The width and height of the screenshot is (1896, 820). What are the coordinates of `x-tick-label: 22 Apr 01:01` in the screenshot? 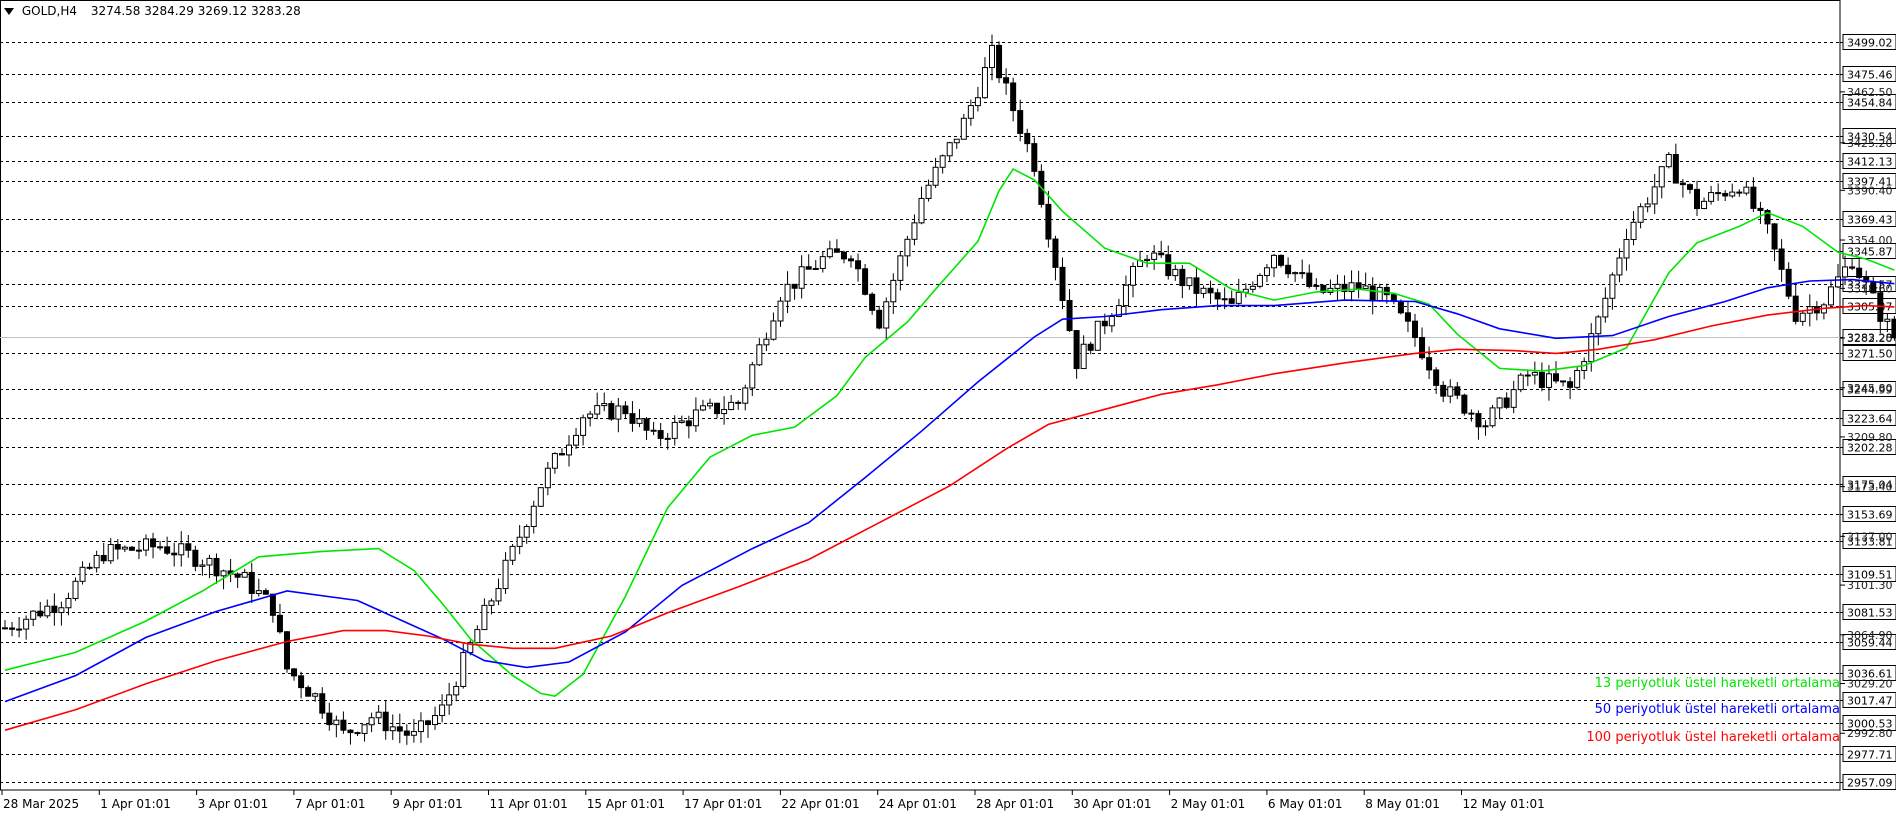 It's located at (820, 804).